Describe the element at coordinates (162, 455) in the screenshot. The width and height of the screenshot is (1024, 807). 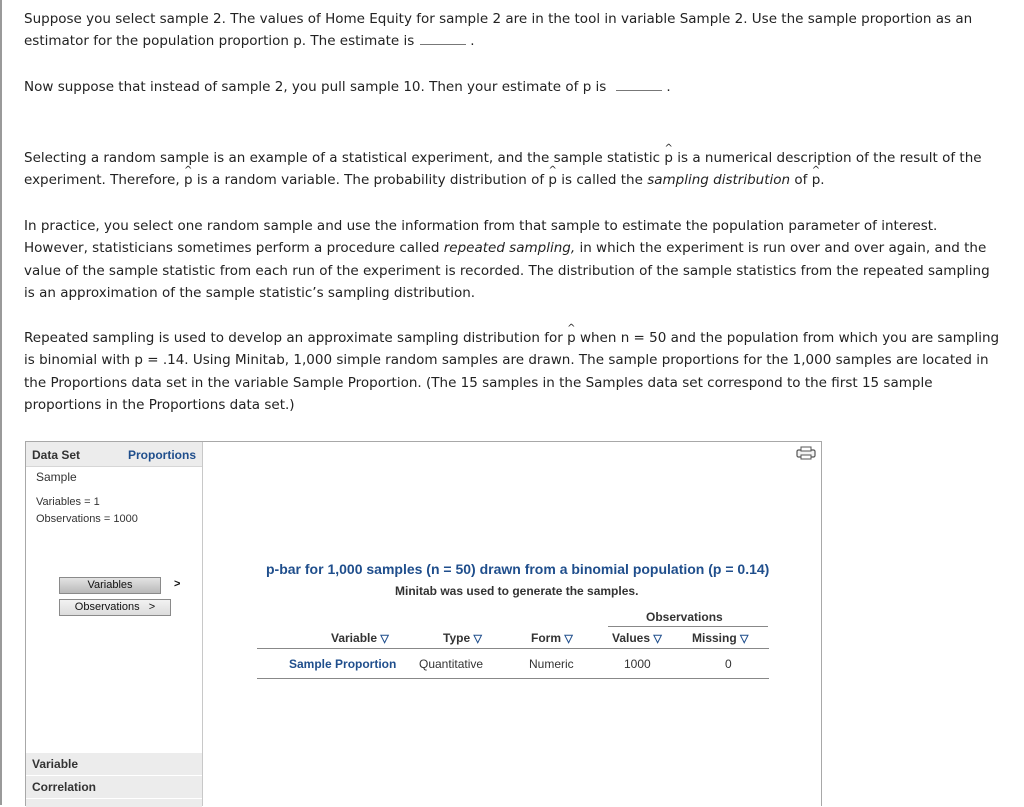
I see `dataset-selector: Proportions` at that location.